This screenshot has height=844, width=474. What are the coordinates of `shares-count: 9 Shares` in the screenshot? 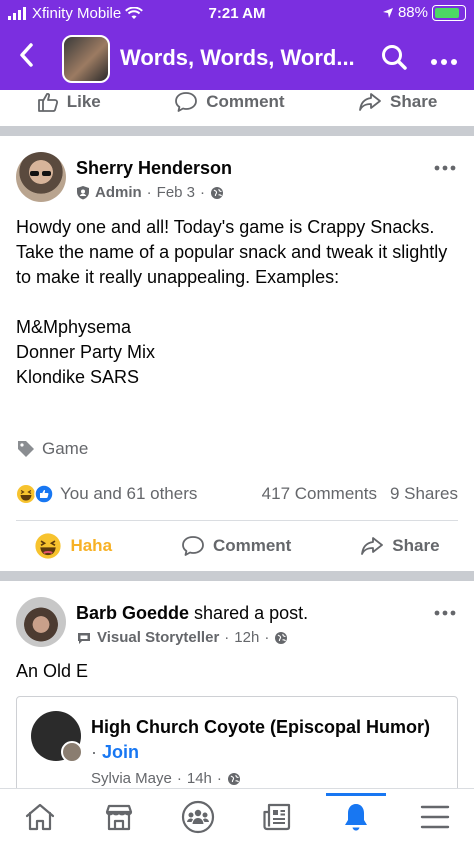 It's located at (424, 494).